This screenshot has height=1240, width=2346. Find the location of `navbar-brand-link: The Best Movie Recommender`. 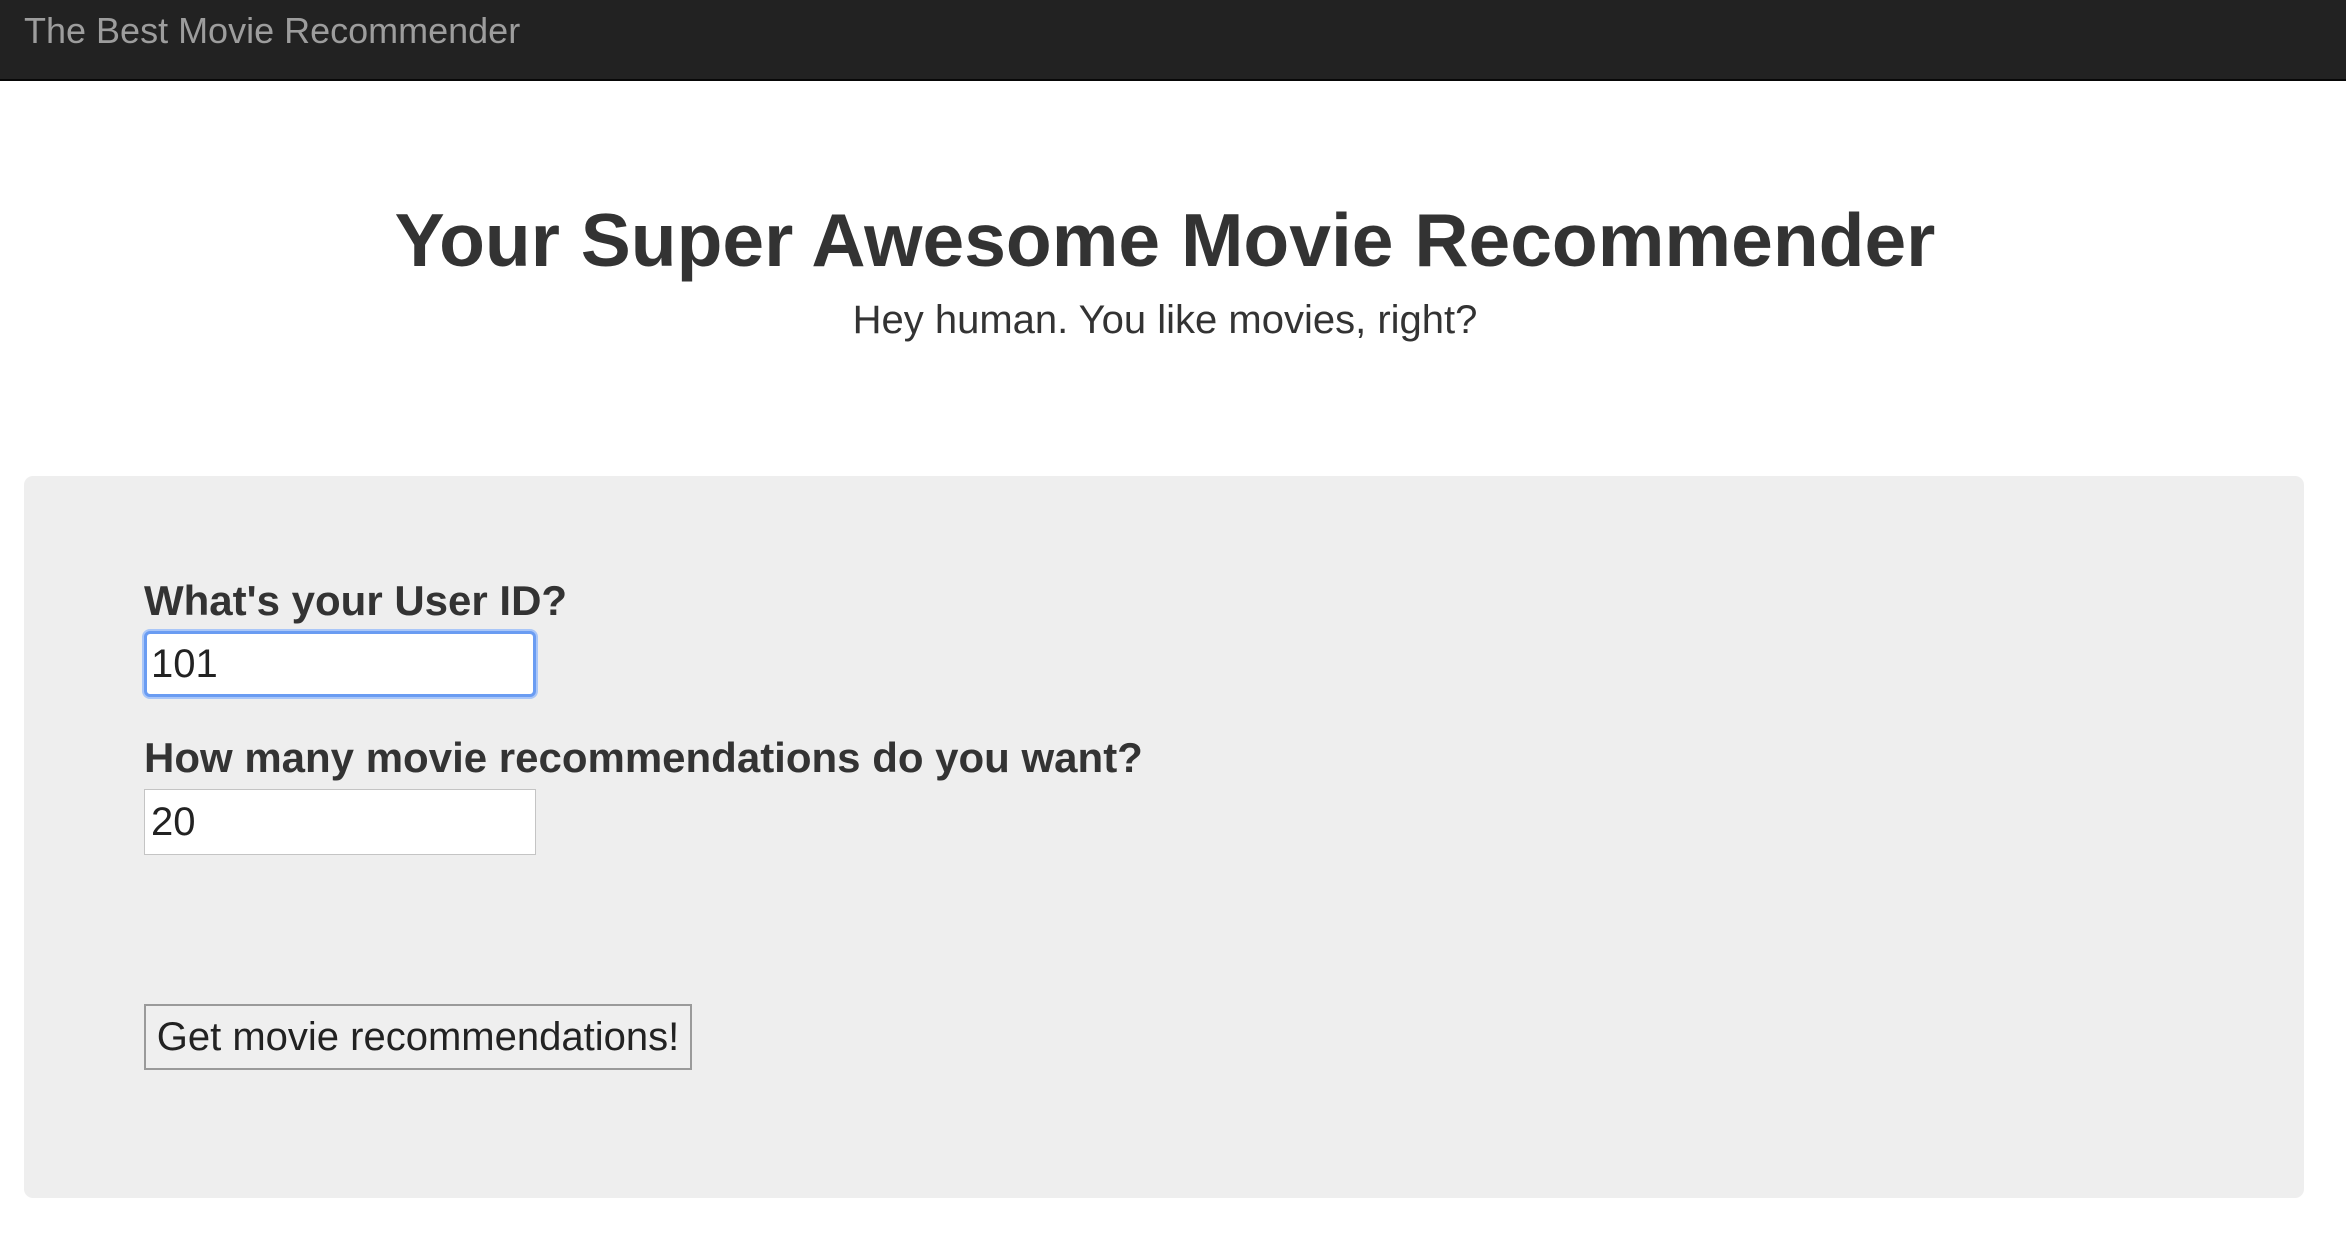

navbar-brand-link: The Best Movie Recommender is located at coordinates (272, 31).